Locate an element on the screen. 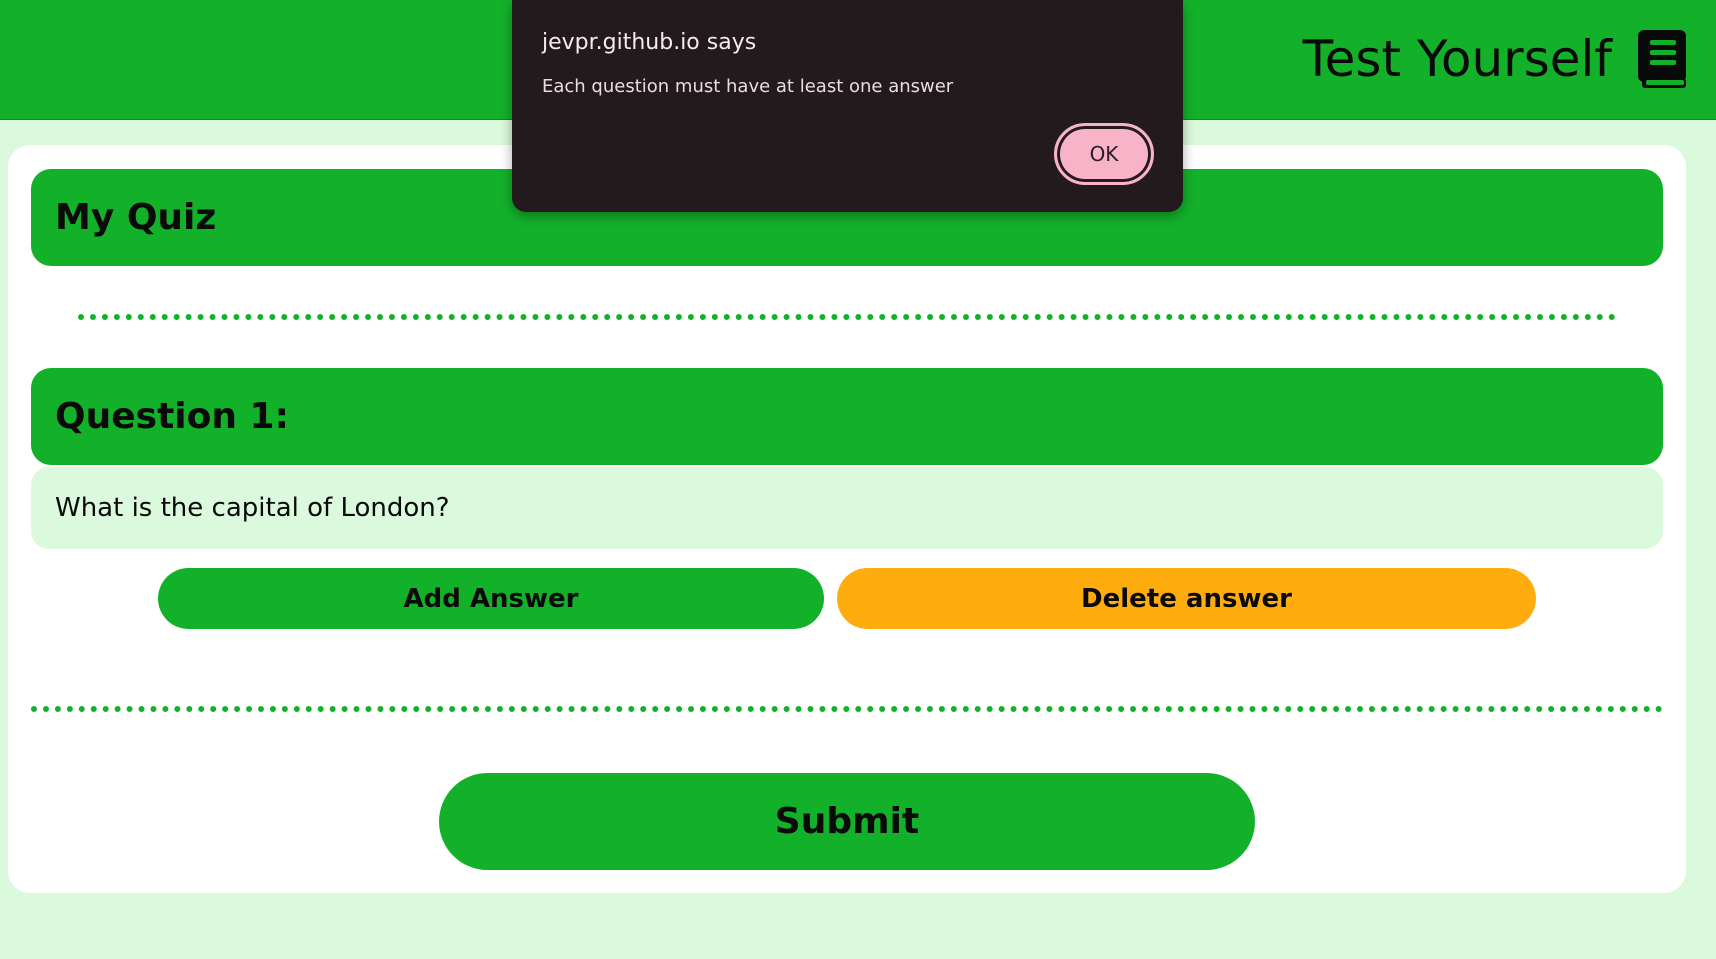 The width and height of the screenshot is (1716, 959). add-answer-button: Add Answer is located at coordinates (491, 598).